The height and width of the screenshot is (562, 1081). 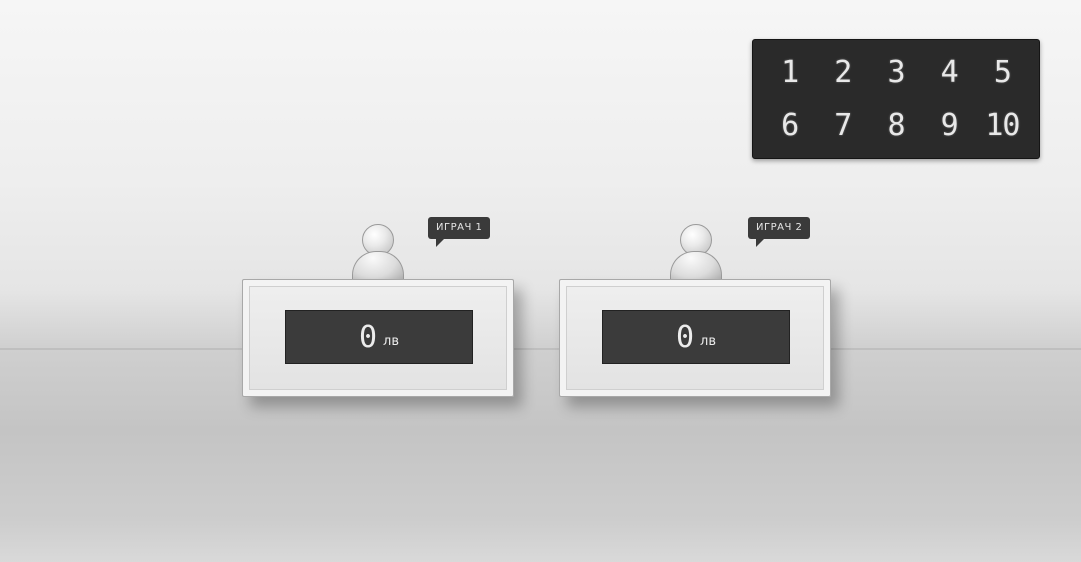 What do you see at coordinates (842, 72) in the screenshot?
I see `question-number-2: 2` at bounding box center [842, 72].